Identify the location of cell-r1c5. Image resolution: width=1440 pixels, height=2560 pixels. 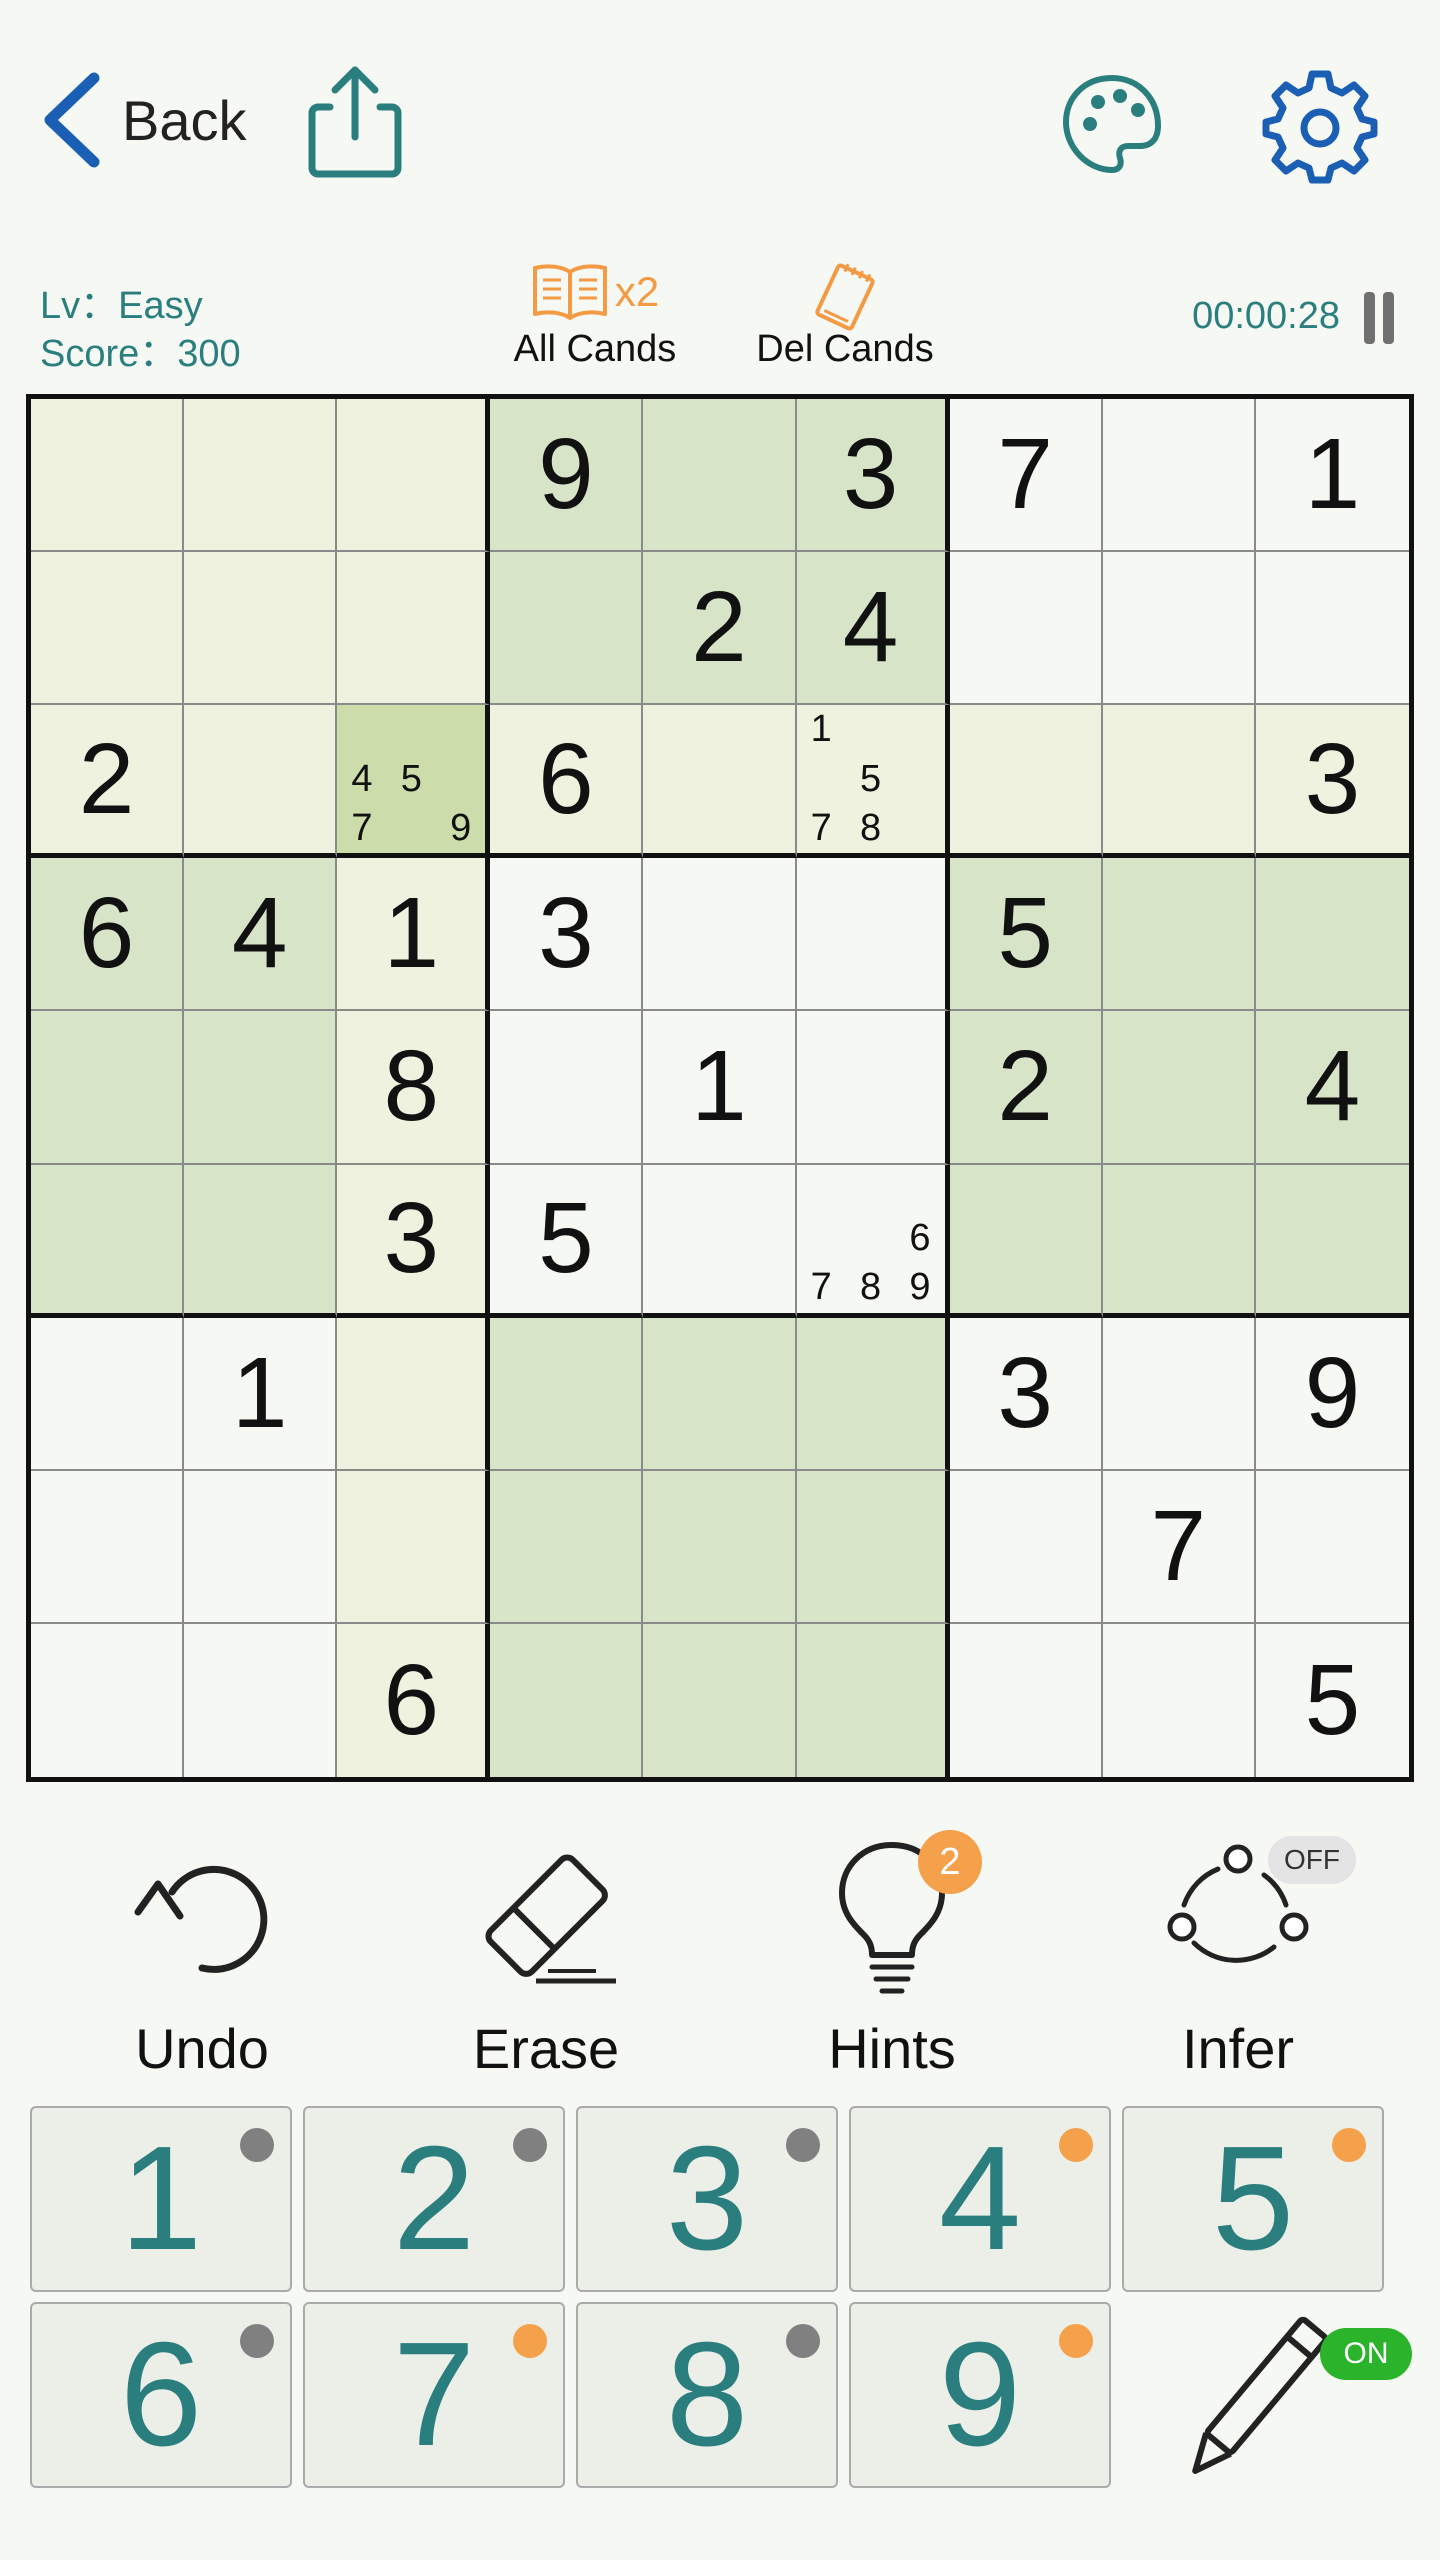
(720, 476).